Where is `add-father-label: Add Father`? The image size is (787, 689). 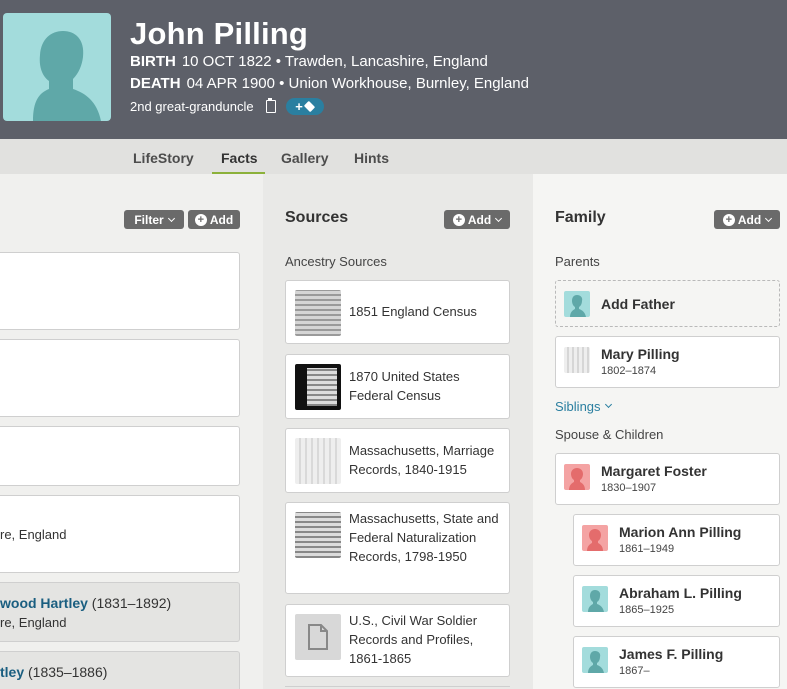 add-father-label: Add Father is located at coordinates (638, 304).